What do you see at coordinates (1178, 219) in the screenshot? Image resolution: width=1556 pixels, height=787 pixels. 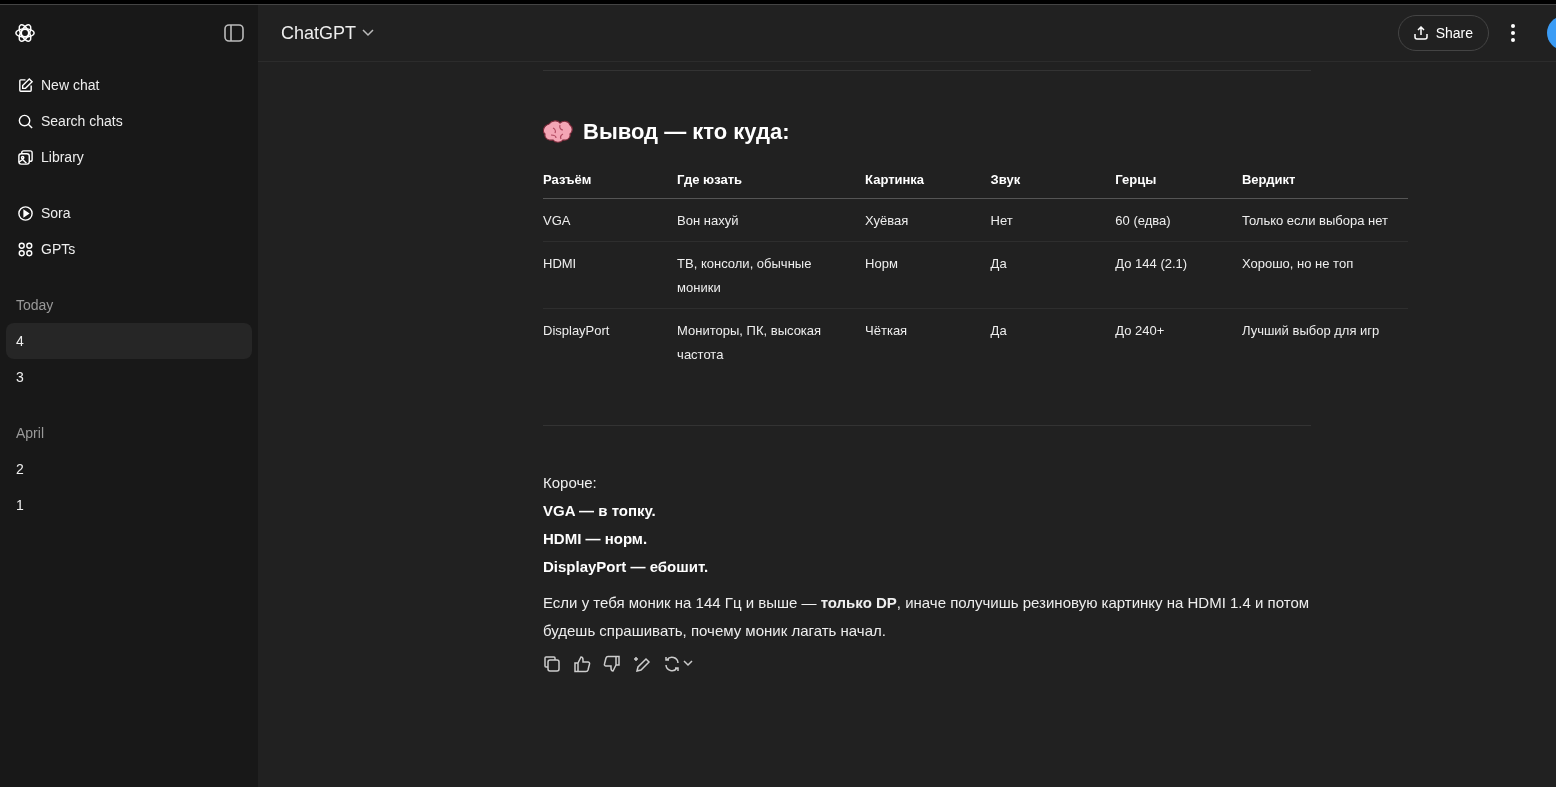 I see `table-cell: 60 (едва)` at bounding box center [1178, 219].